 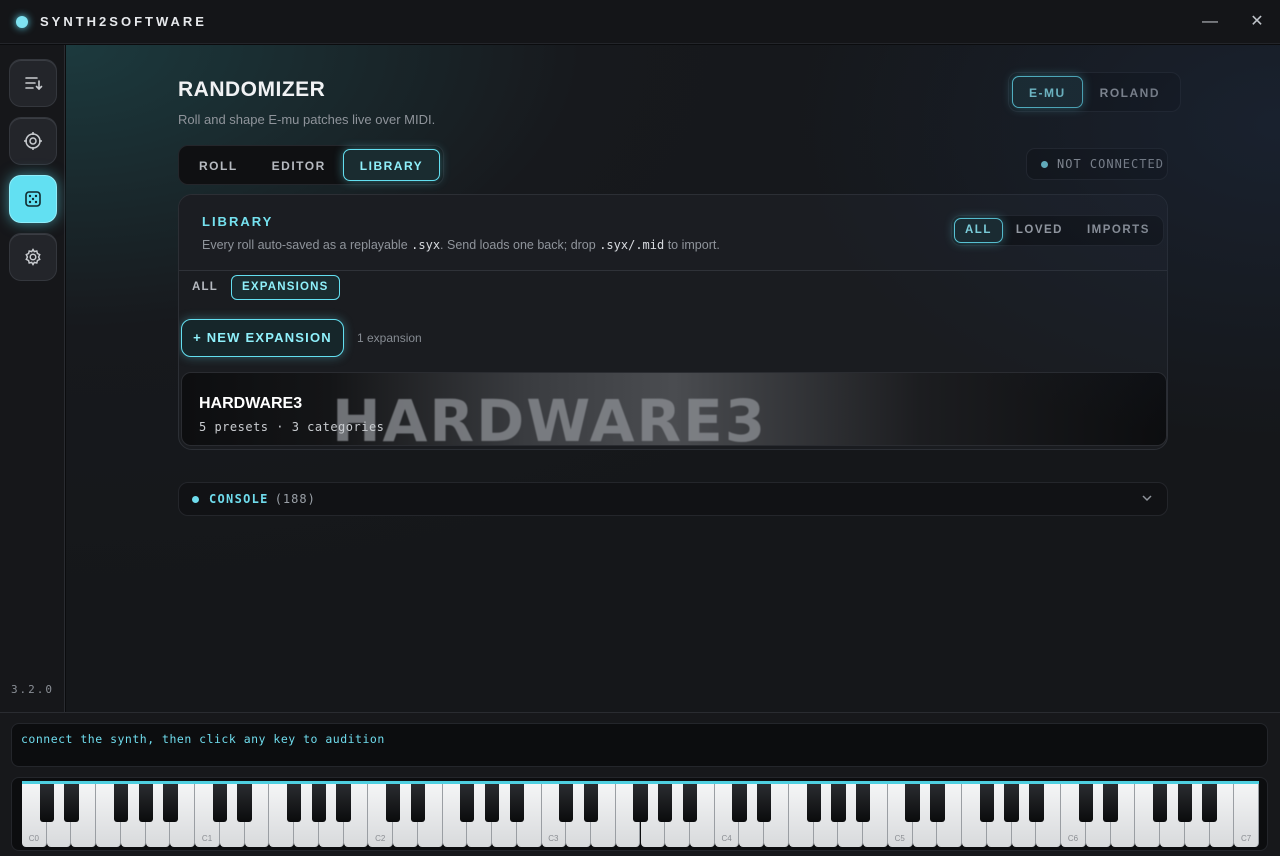 I want to click on connection-status: NOT CONNECTED, so click(x=1097, y=164).